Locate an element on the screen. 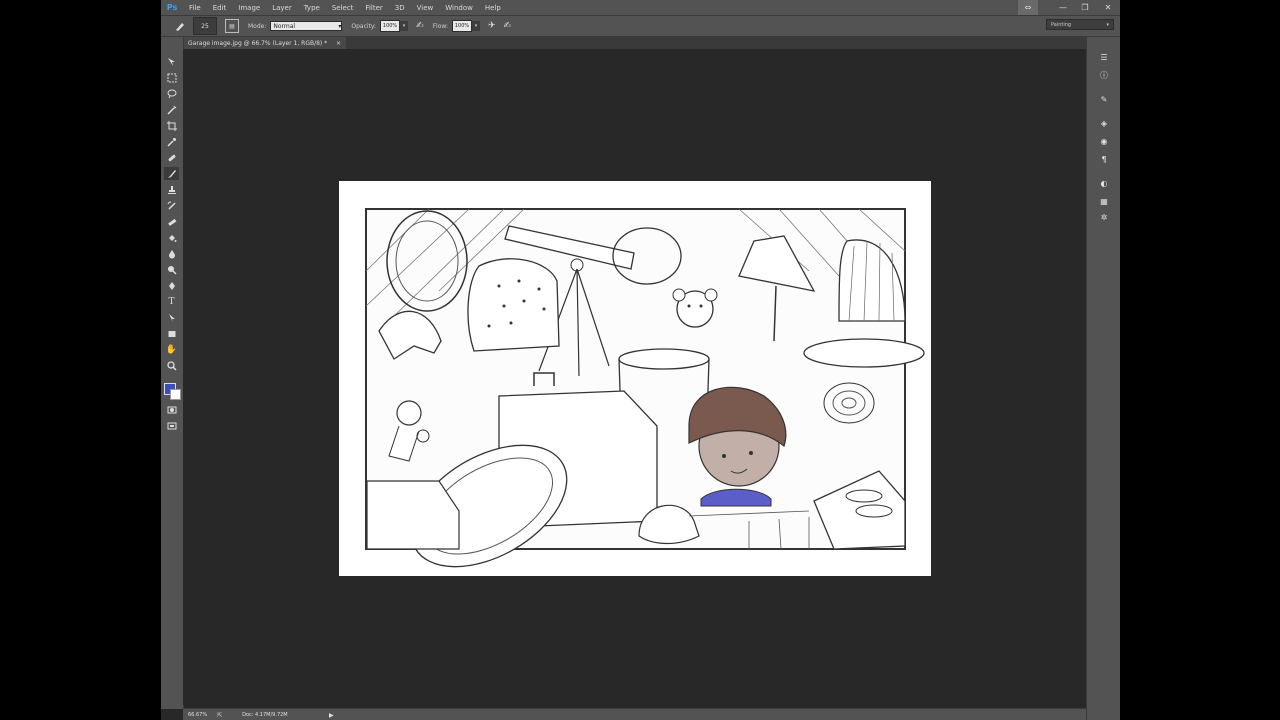 Image resolution: width=1280 pixels, height=720 pixels. status-menu-arrow-icon: ▶ is located at coordinates (331, 715).